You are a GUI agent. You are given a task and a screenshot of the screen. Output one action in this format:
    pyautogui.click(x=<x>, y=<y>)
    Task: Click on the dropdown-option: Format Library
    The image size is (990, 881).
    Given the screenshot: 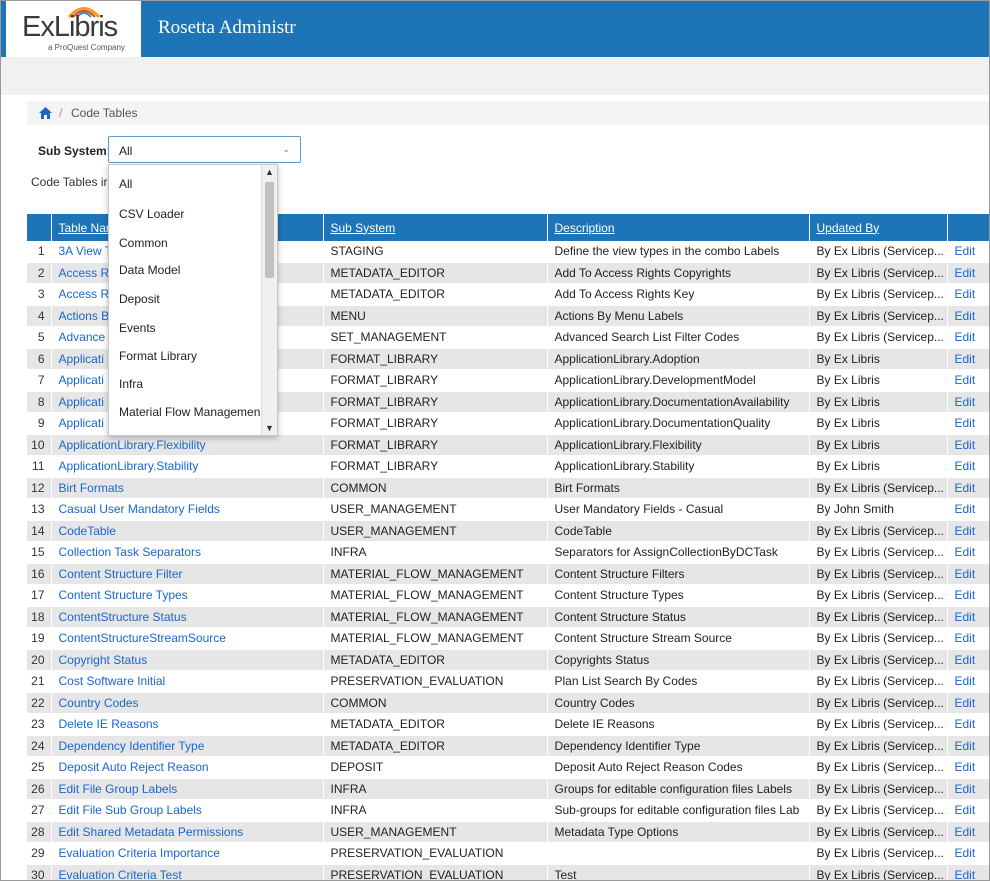 What is the action you would take?
    pyautogui.click(x=158, y=356)
    